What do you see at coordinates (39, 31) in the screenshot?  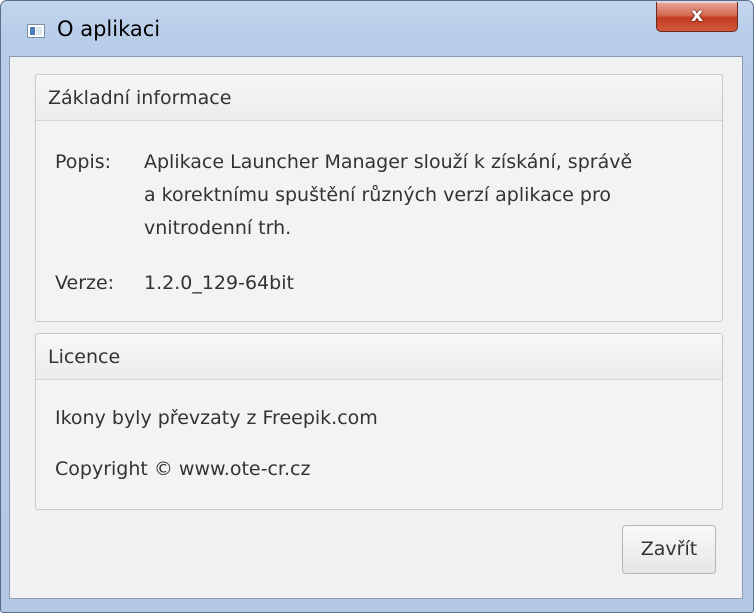 I see `app-icon-pane-right` at bounding box center [39, 31].